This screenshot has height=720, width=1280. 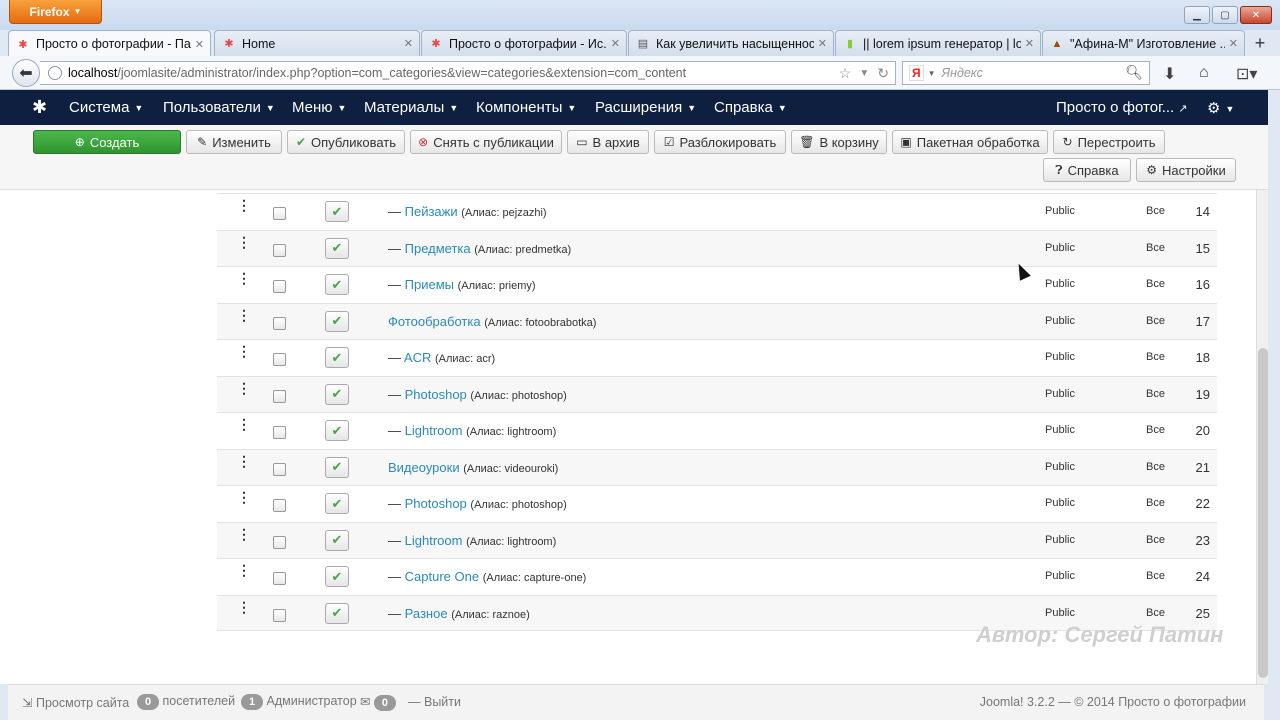 What do you see at coordinates (1225, 15) in the screenshot?
I see `maximize-button: ▢` at bounding box center [1225, 15].